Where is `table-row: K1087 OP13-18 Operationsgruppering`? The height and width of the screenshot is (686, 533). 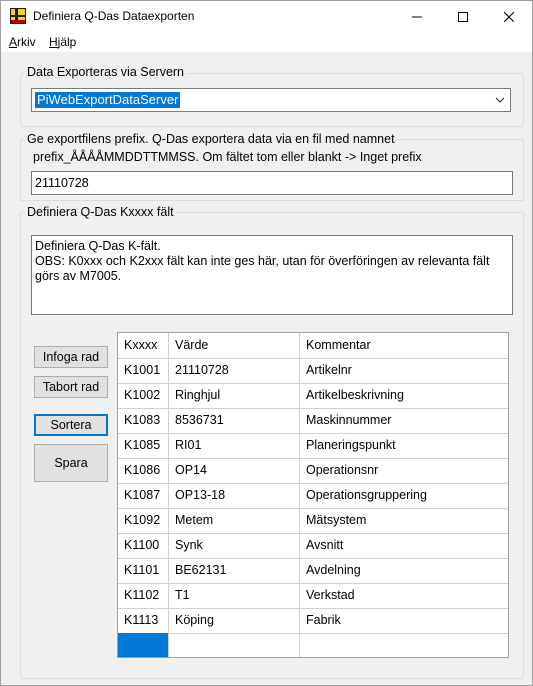 table-row: K1087 OP13-18 Operationsgruppering is located at coordinates (313, 496).